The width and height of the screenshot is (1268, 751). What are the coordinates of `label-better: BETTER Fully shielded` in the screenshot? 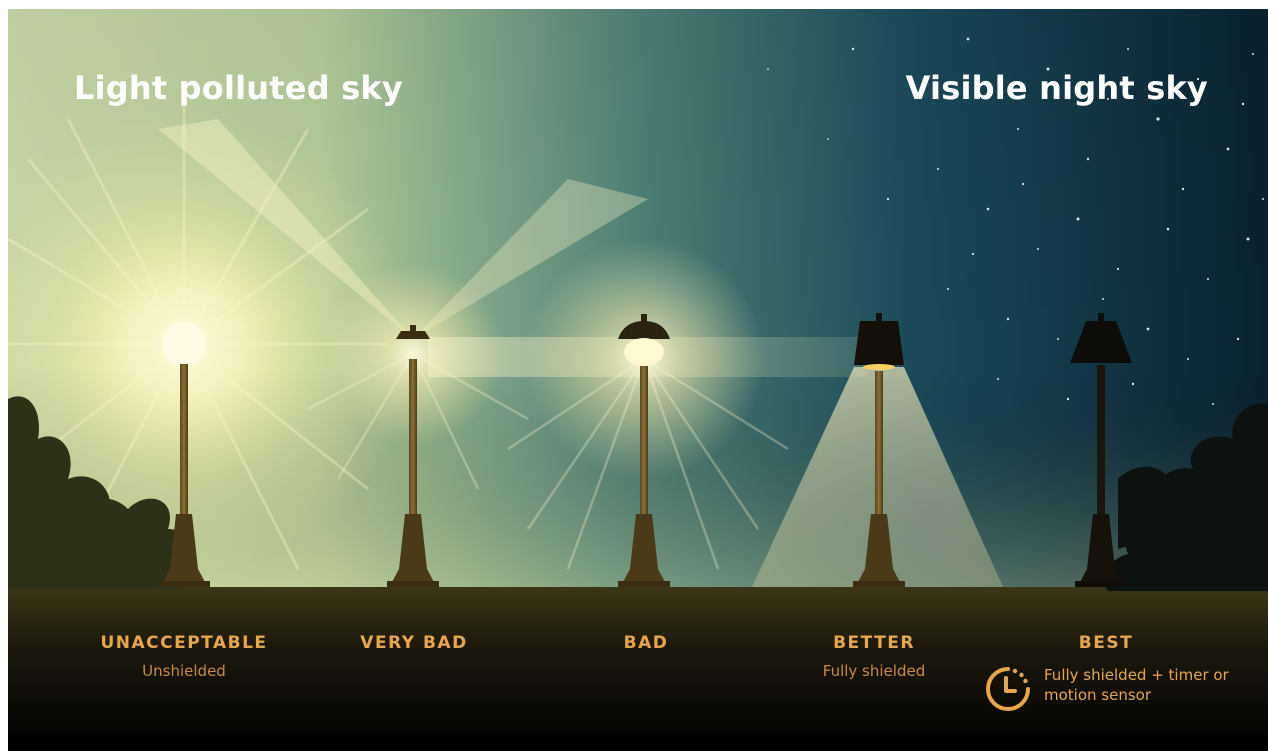 It's located at (874, 656).